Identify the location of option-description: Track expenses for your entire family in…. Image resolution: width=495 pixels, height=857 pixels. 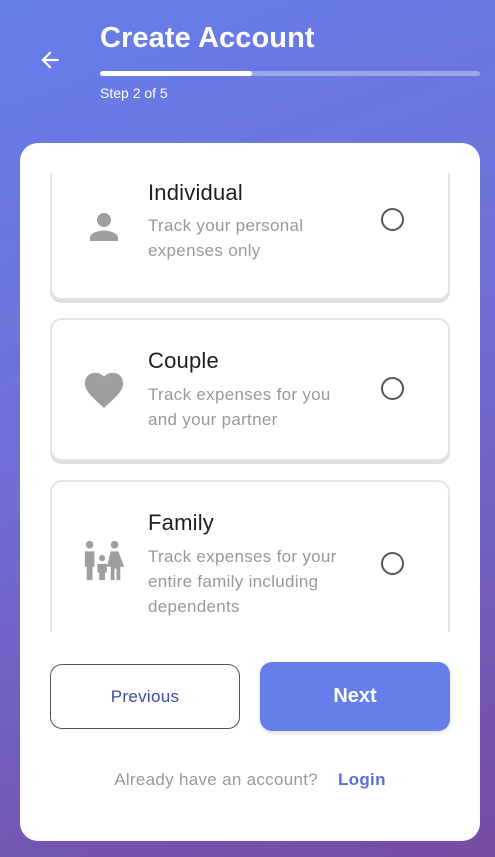
(242, 581).